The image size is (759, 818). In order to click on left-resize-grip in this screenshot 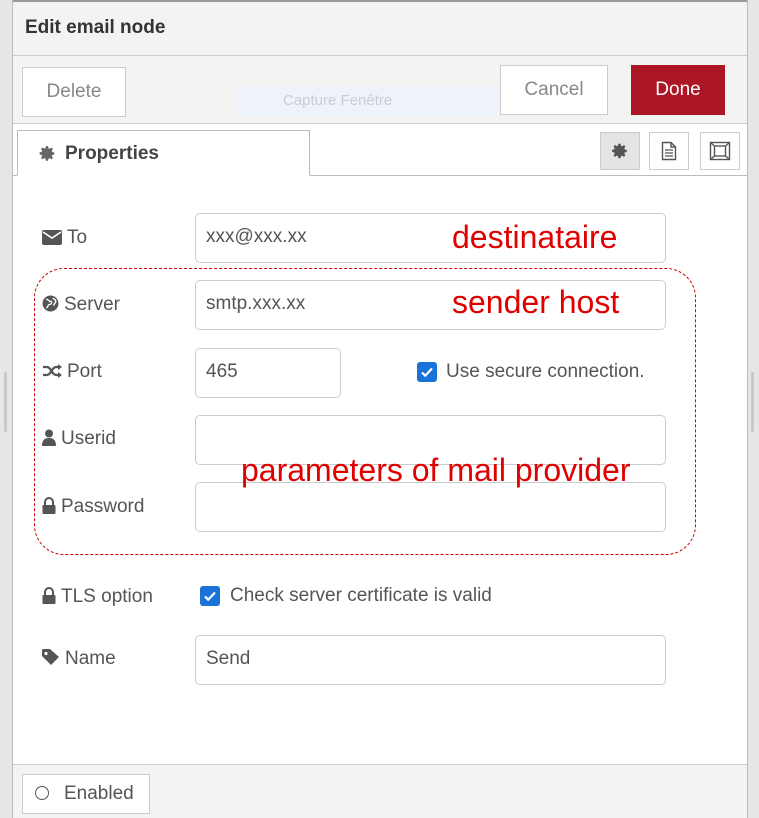, I will do `click(5, 402)`.